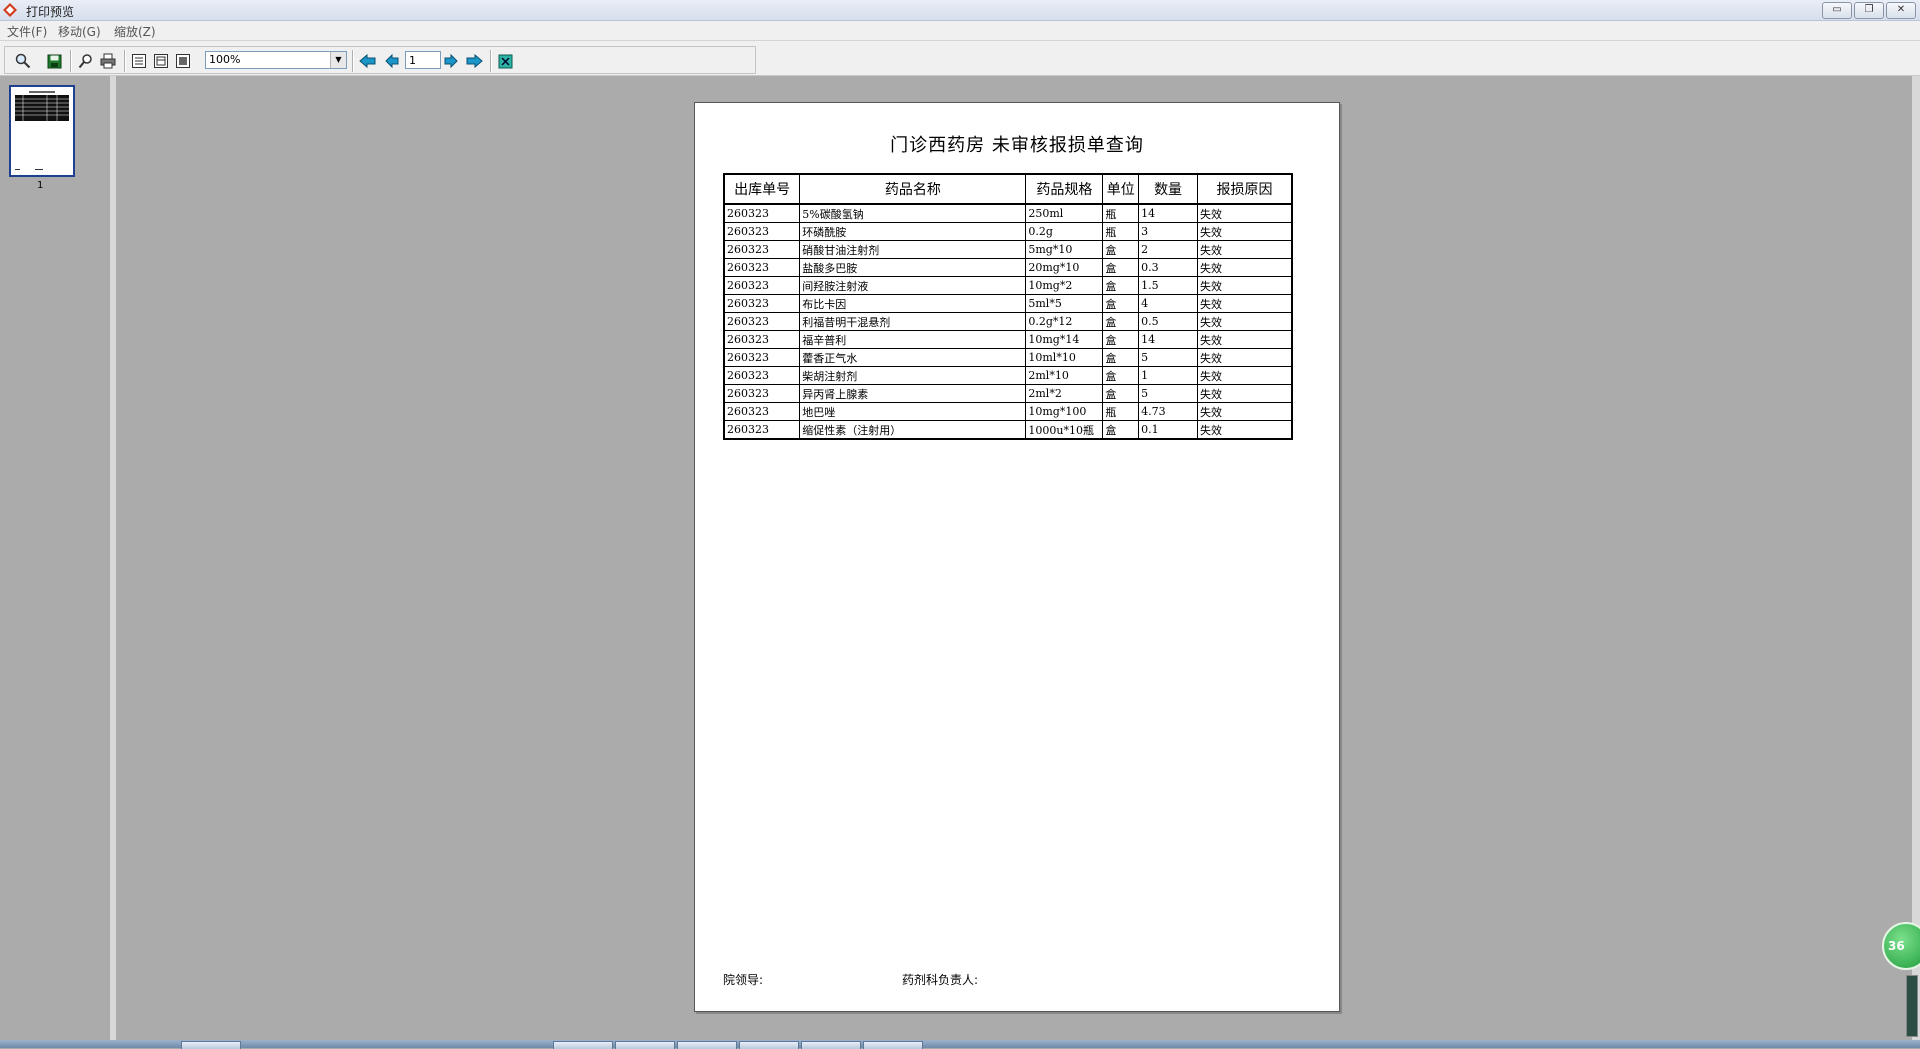 This screenshot has height=1049, width=1920. What do you see at coordinates (913, 231) in the screenshot?
I see `table-cell: 环磷酰胺` at bounding box center [913, 231].